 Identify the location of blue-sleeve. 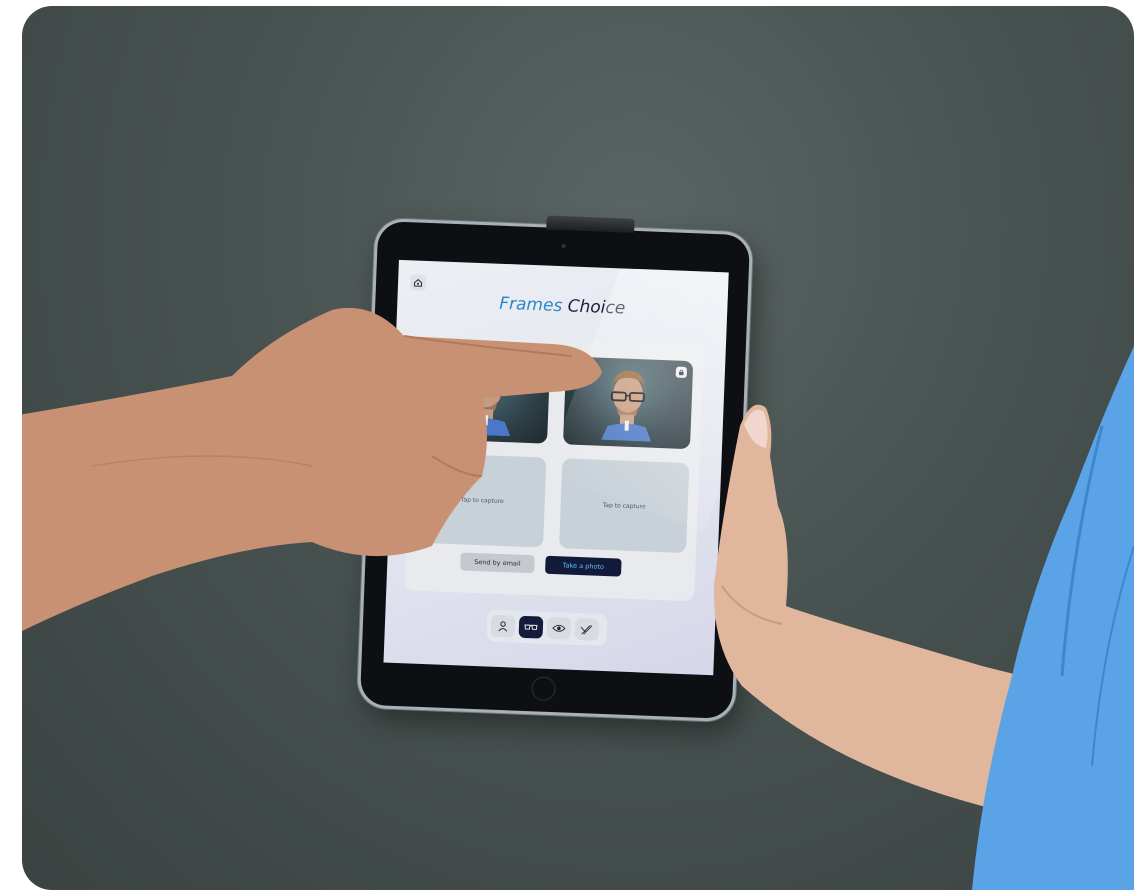
(1053, 618).